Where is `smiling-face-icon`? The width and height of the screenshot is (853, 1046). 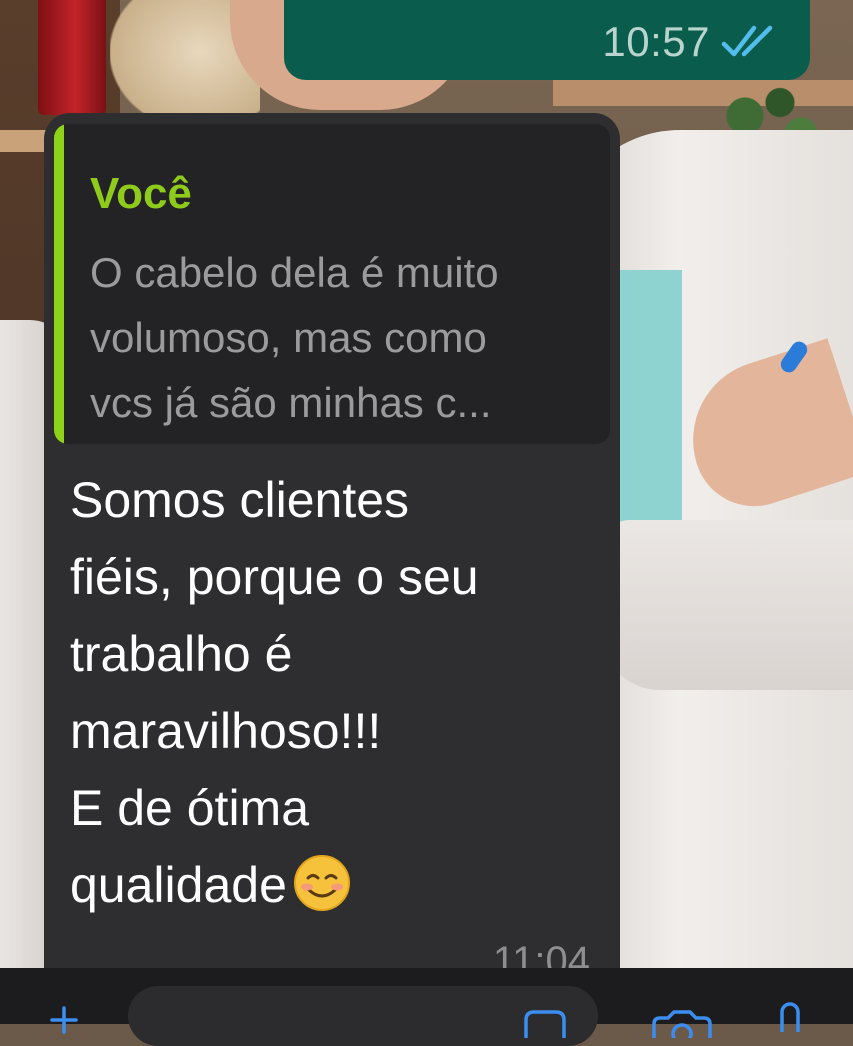
smiling-face-icon is located at coordinates (321, 883).